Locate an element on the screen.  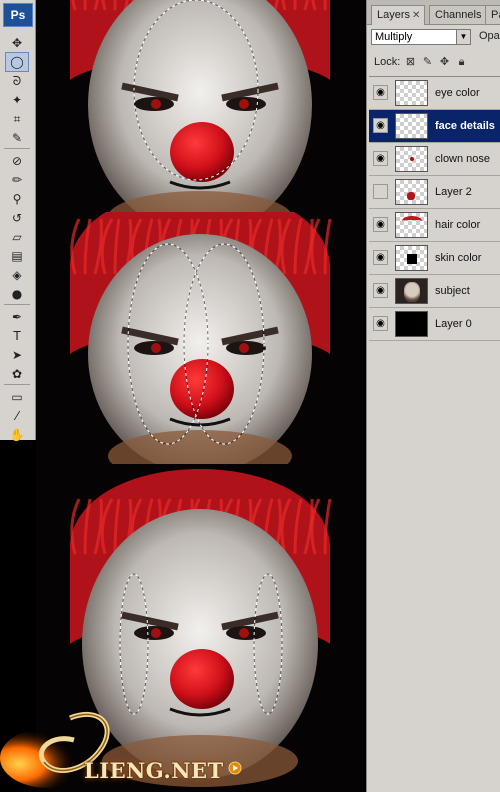
move-lock-icon: ✥ is located at coordinates (444, 62).